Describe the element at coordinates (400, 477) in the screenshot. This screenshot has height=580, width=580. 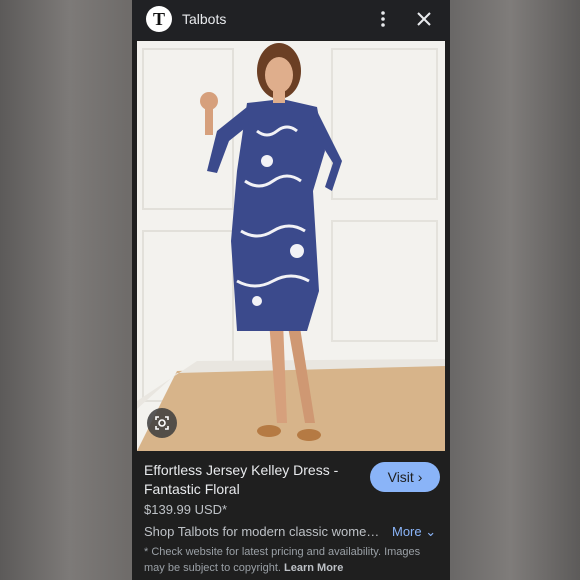
I see `visit-label: Visit` at that location.